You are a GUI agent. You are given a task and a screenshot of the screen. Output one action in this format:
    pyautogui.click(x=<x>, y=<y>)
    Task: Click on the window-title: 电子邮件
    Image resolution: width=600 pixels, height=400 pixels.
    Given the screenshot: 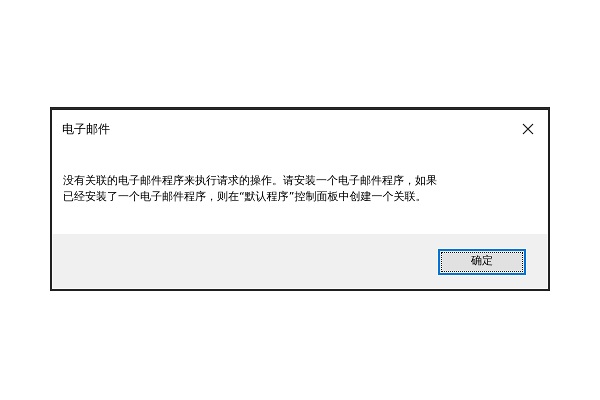 What is the action you would take?
    pyautogui.click(x=86, y=129)
    